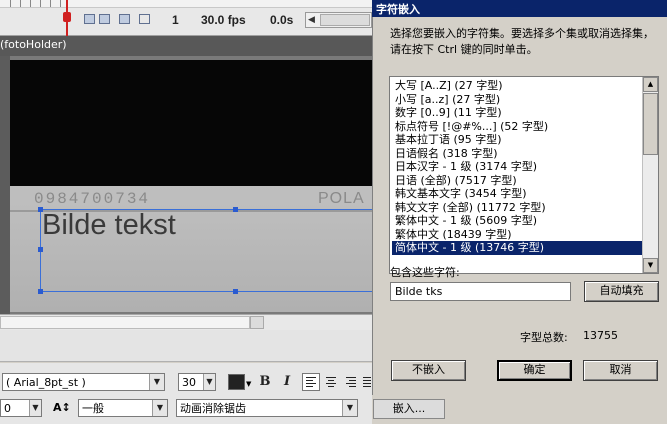 This screenshot has height=424, width=667. What do you see at coordinates (62, 407) in the screenshot?
I see `character-position-icon: A↕` at bounding box center [62, 407].